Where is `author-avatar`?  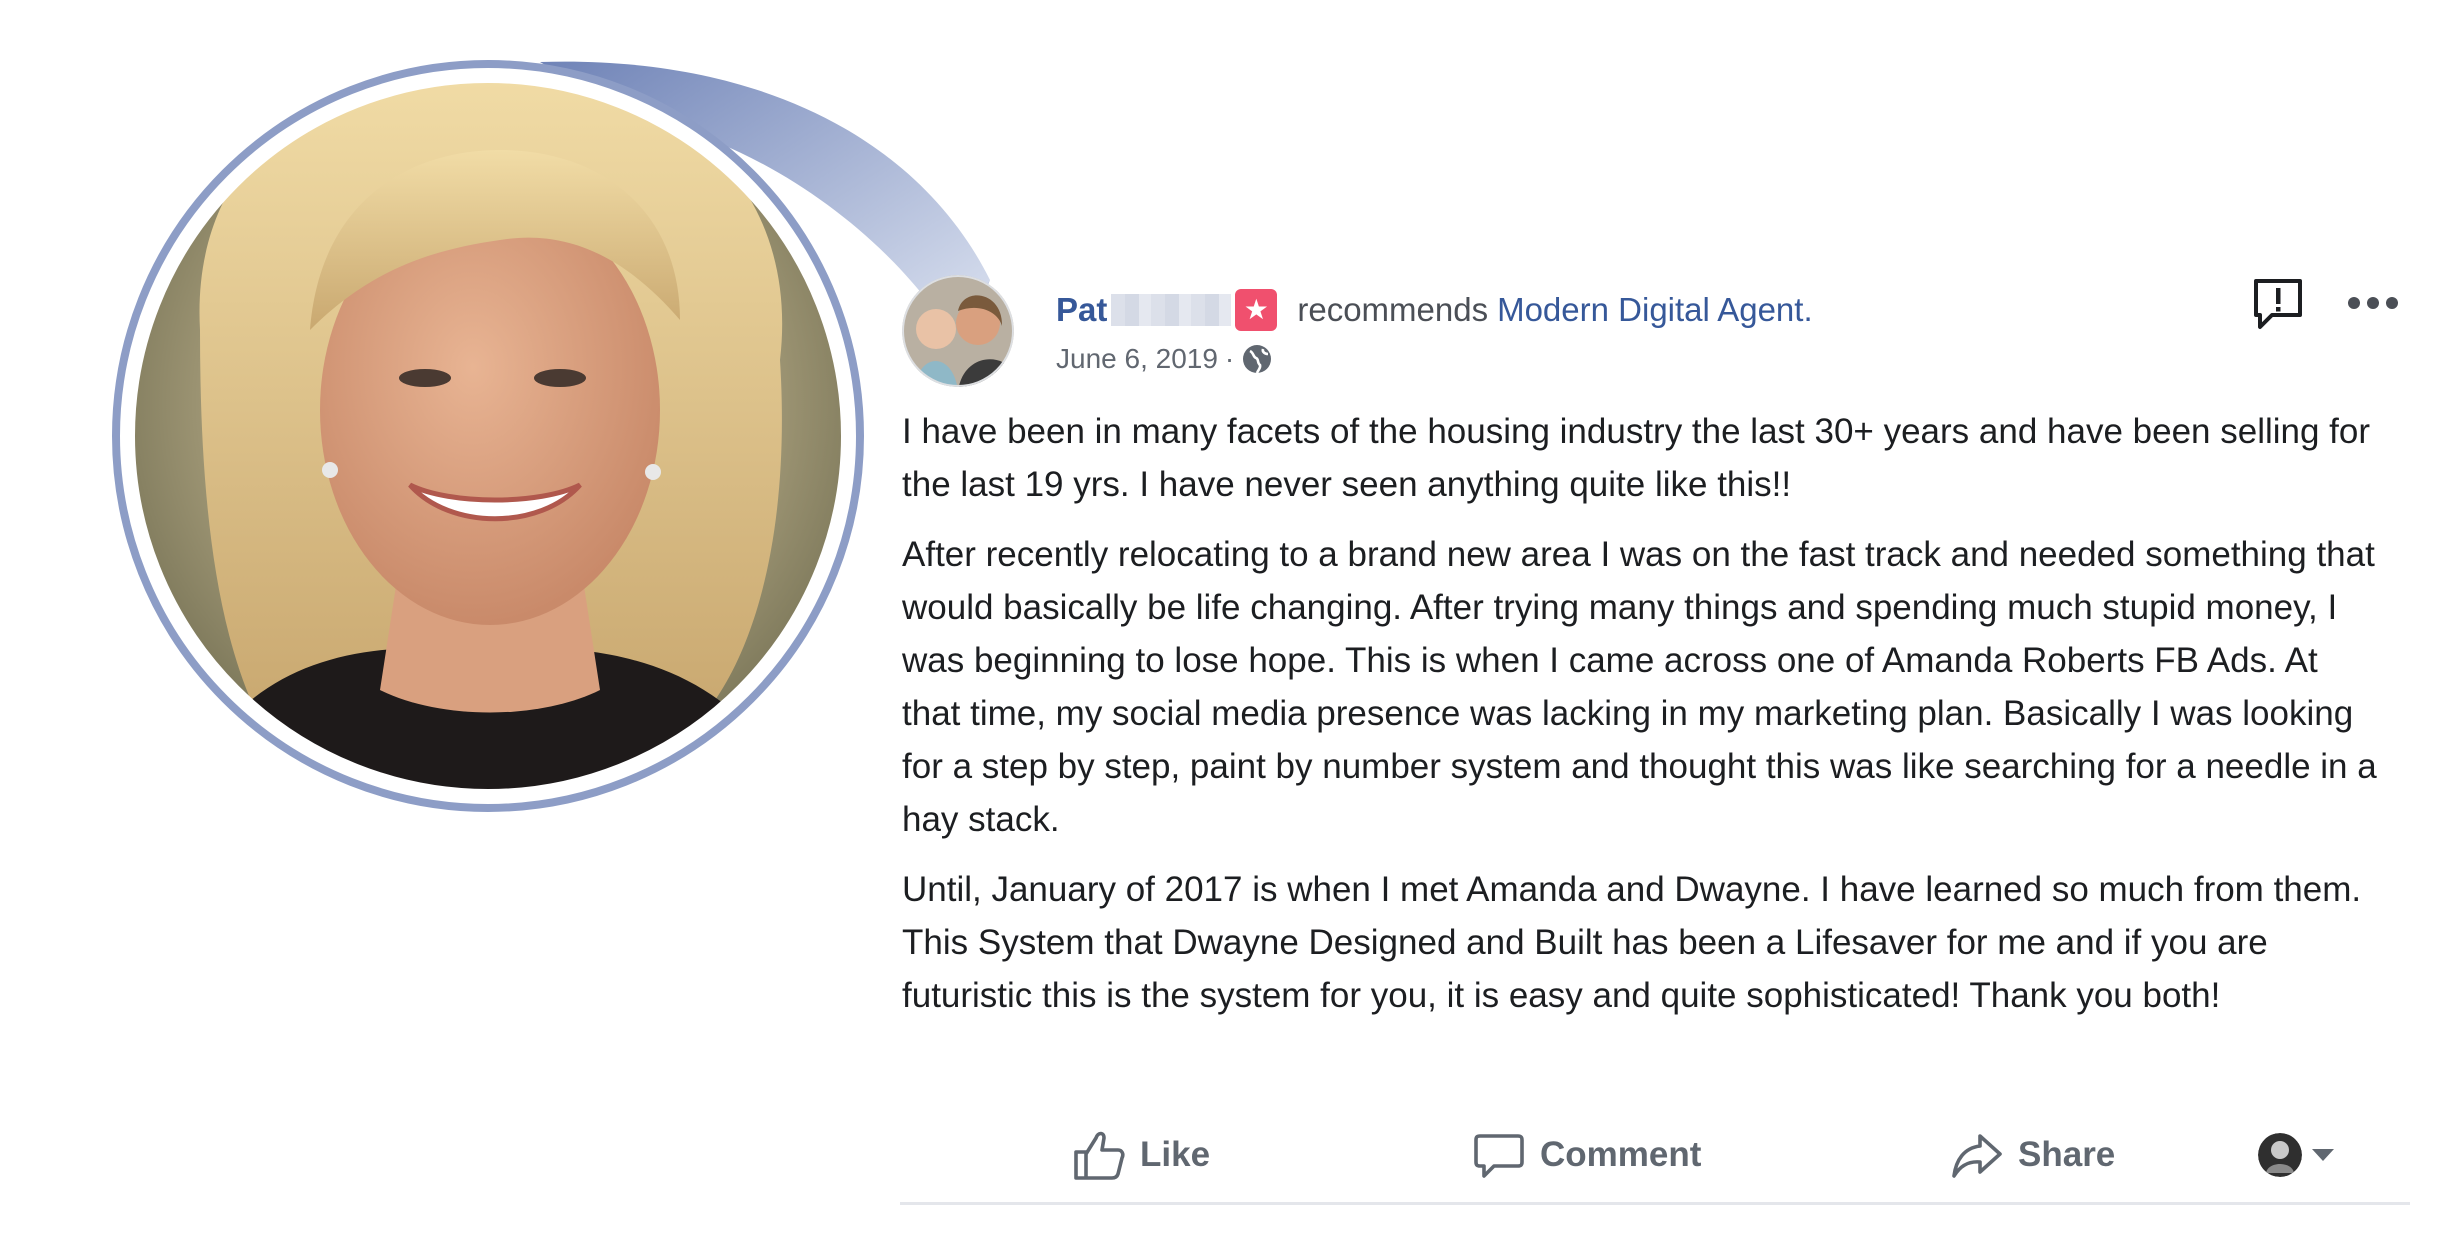 author-avatar is located at coordinates (958, 331).